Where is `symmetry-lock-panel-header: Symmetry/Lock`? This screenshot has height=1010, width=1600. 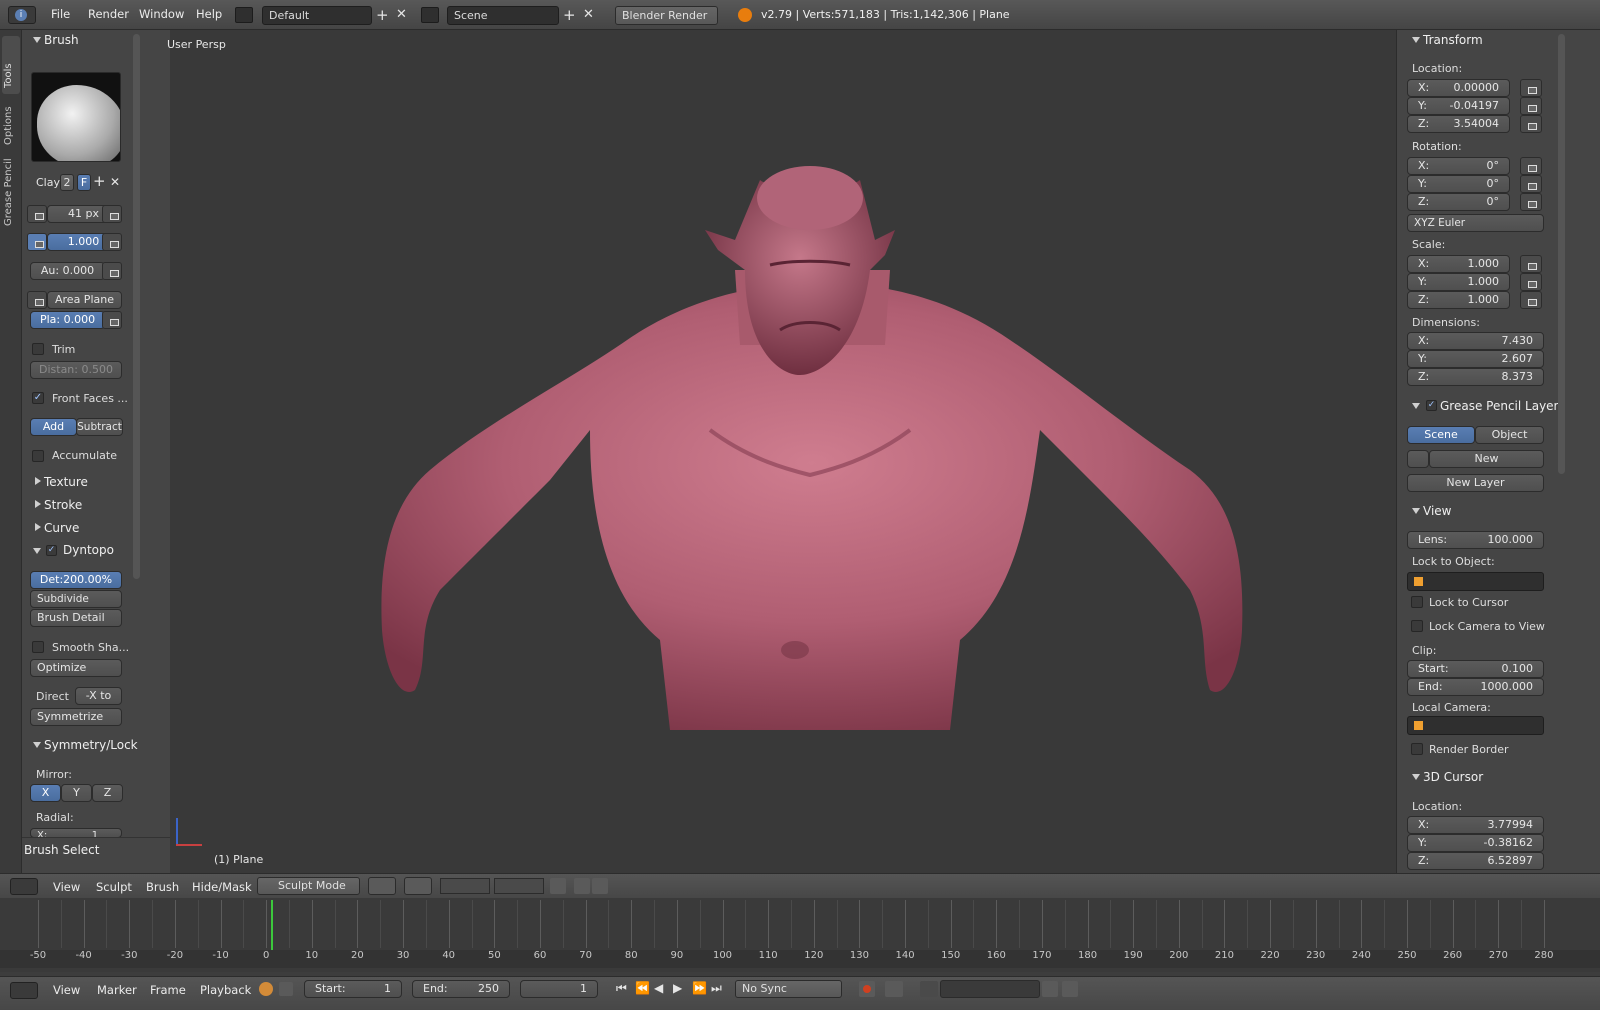 symmetry-lock-panel-header: Symmetry/Lock is located at coordinates (95, 745).